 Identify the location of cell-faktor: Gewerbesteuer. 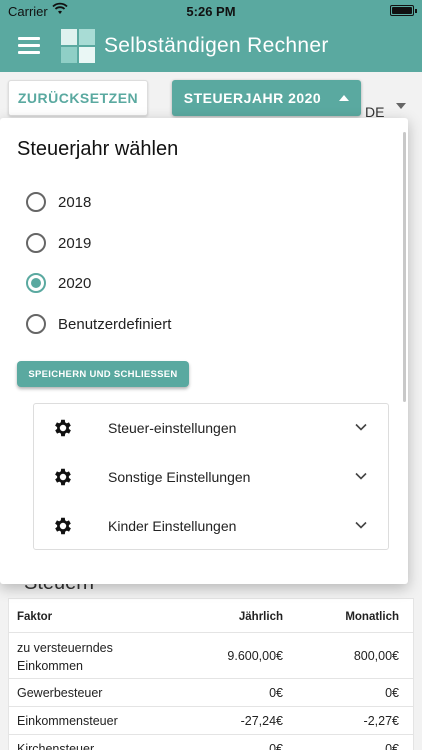
(60, 693).